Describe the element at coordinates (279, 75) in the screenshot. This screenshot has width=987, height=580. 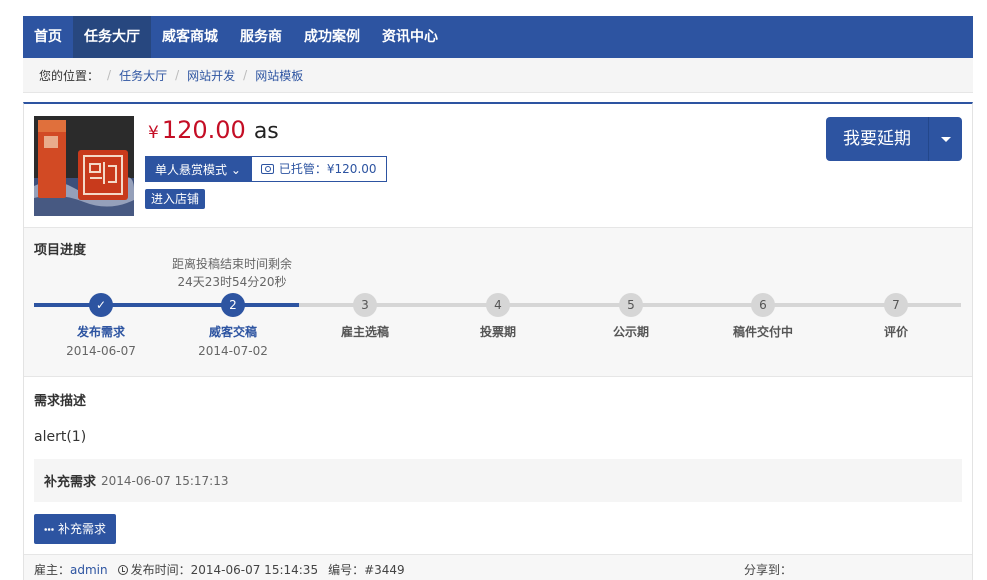
I see `breadcrumb-item-web-template: 网站模板` at that location.